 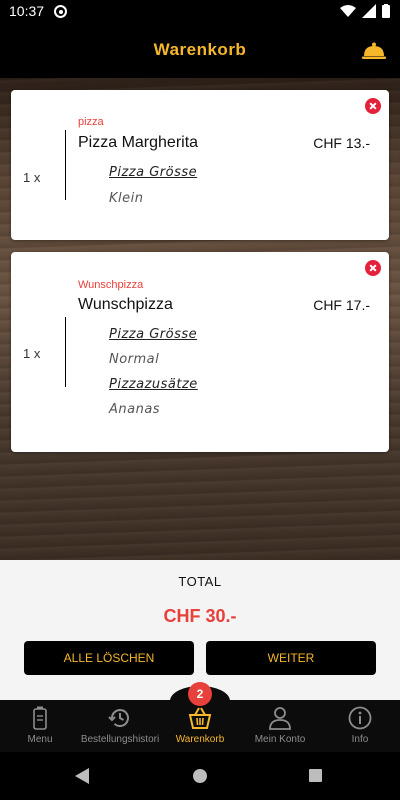 I want to click on item-name: Pizza Margherita, so click(x=138, y=142).